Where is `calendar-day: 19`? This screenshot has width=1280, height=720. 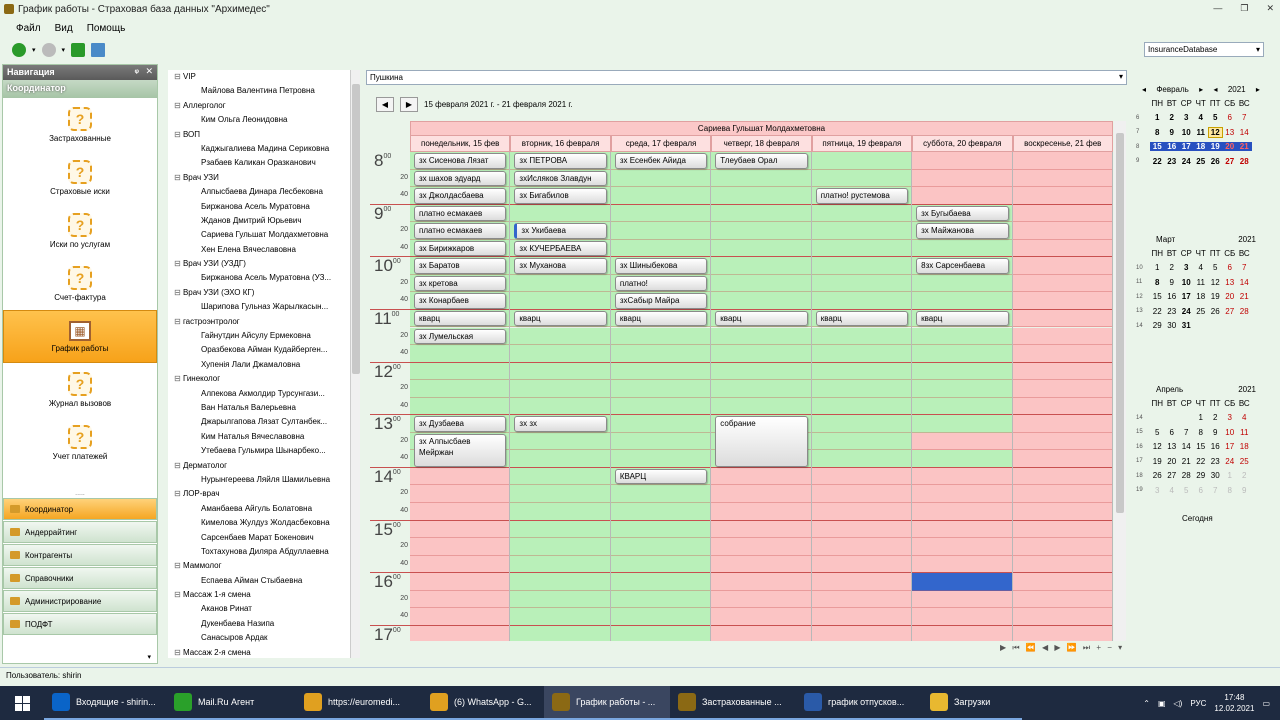 calendar-day: 19 is located at coordinates (1157, 461).